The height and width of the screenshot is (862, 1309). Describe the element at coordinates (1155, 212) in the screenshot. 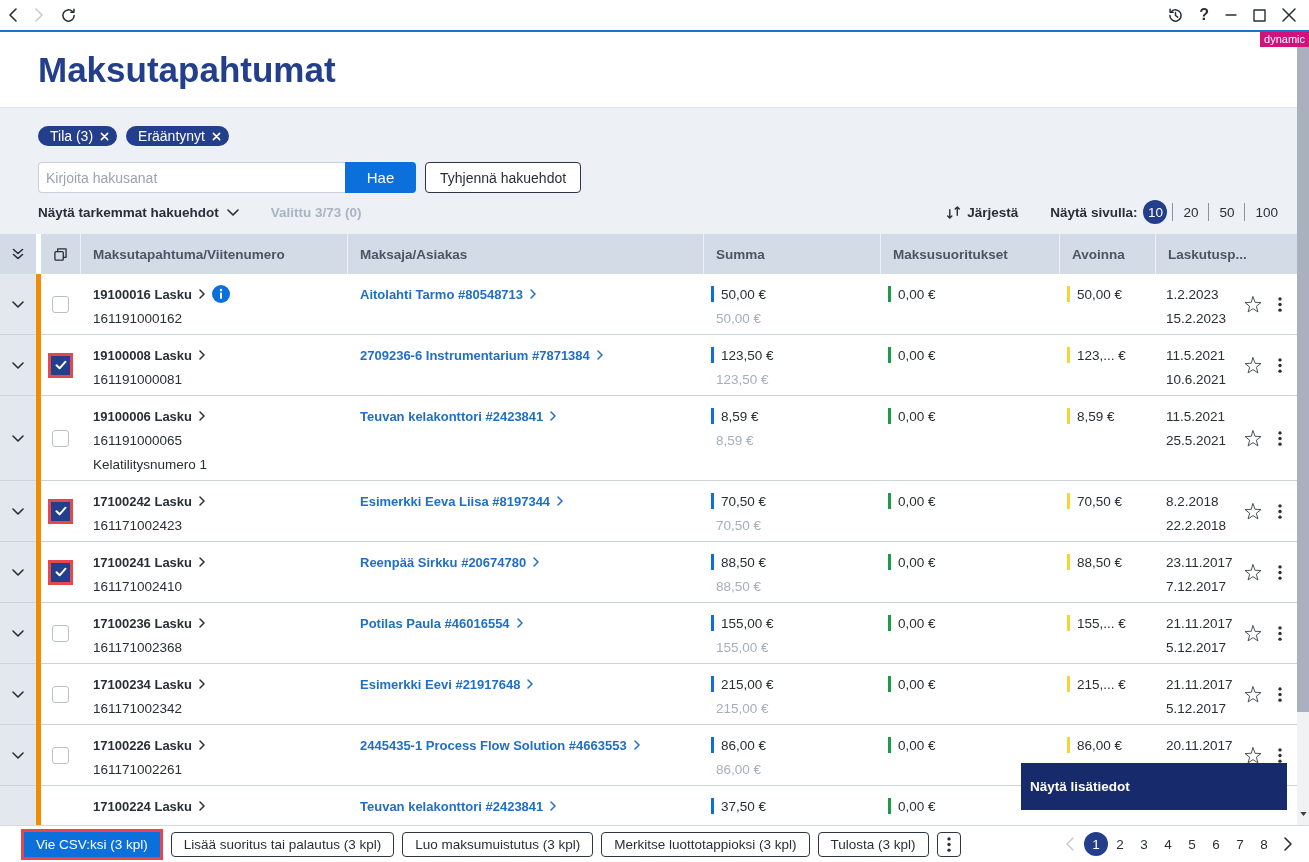

I see `page-size-option: 10` at that location.